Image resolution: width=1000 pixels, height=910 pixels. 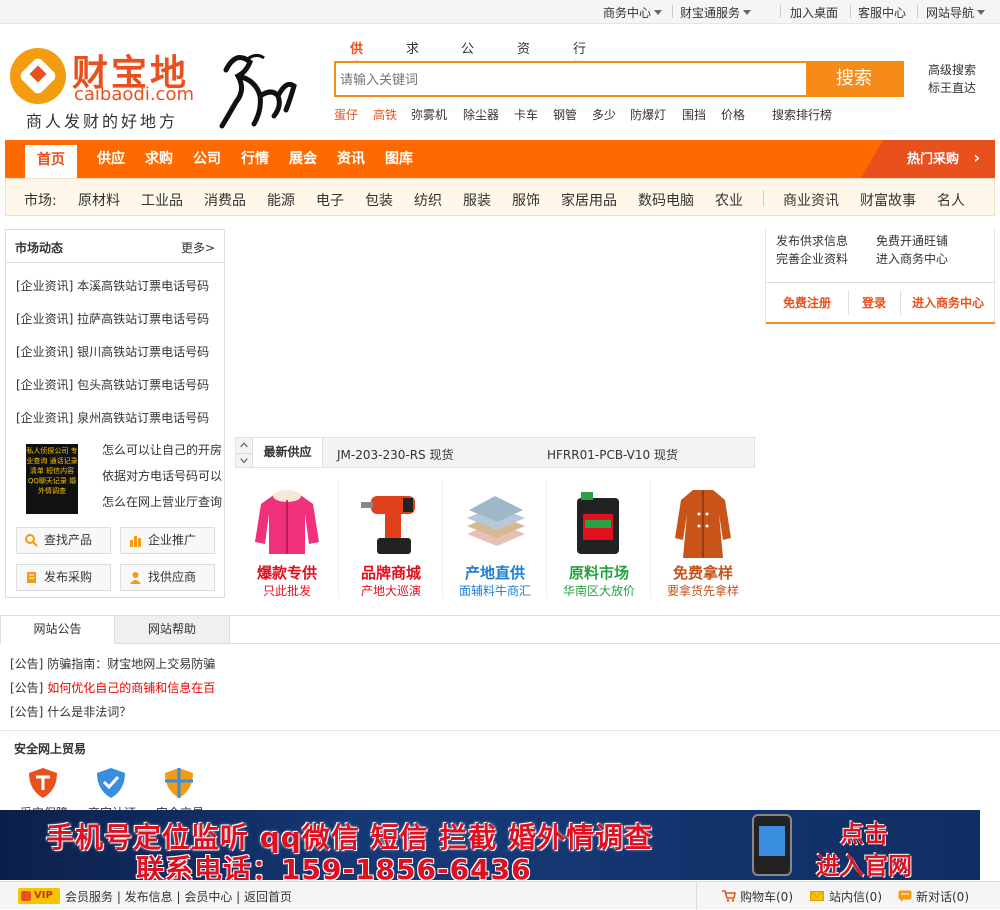 I want to click on auth-tabs: 免费注册 登录 进入商务中心, so click(x=880, y=303).